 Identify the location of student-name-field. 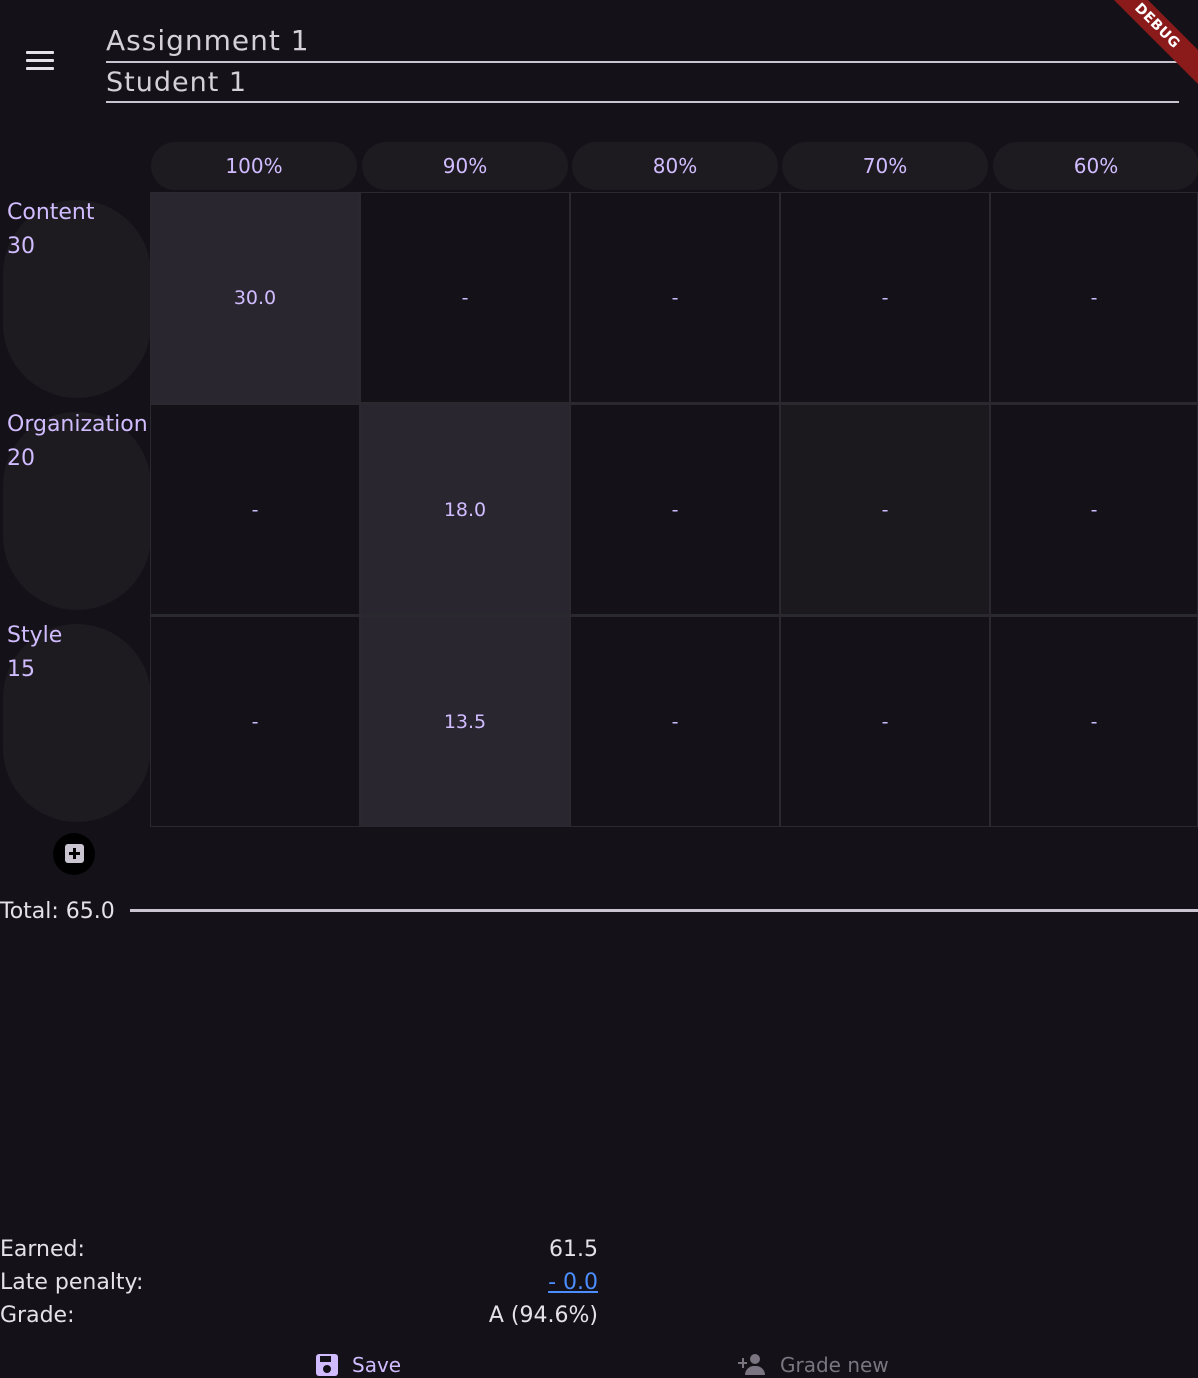
(642, 83).